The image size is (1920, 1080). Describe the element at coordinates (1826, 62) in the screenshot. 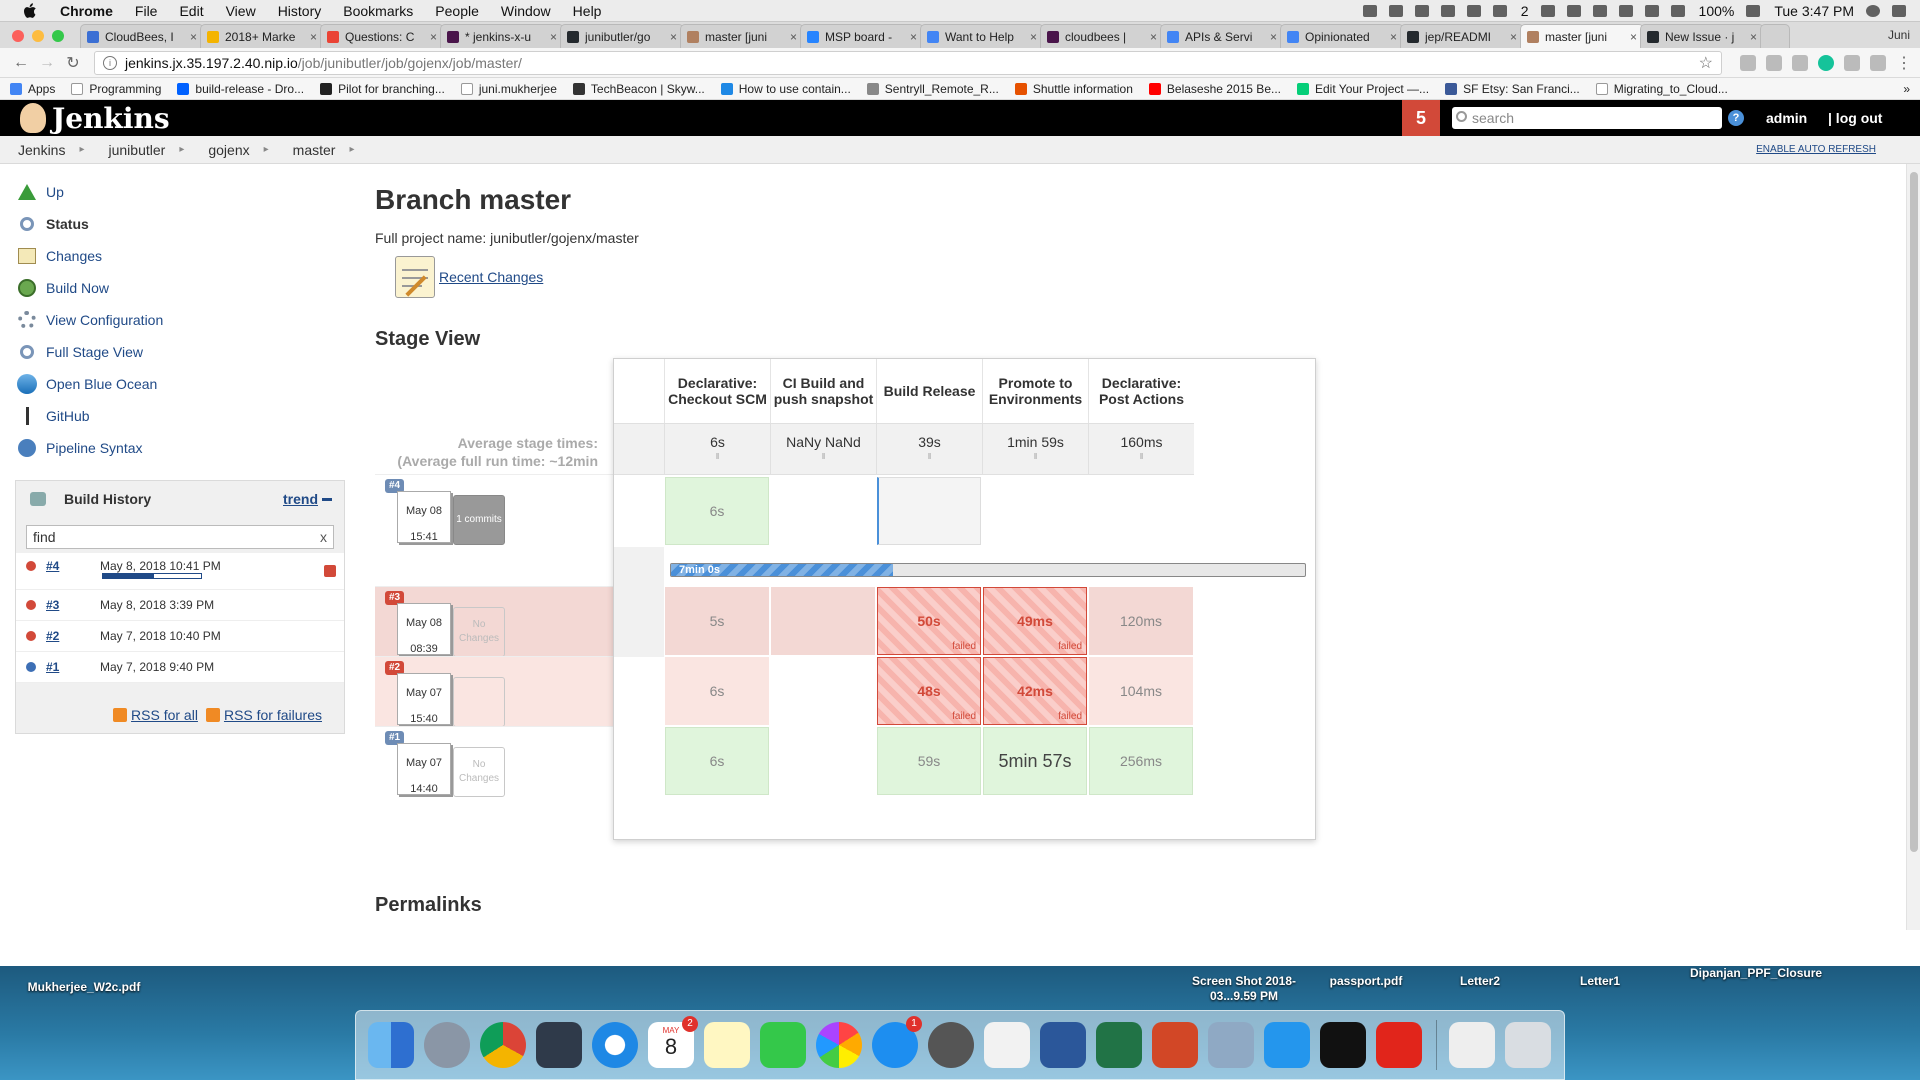

I see `grammarly-icon` at that location.